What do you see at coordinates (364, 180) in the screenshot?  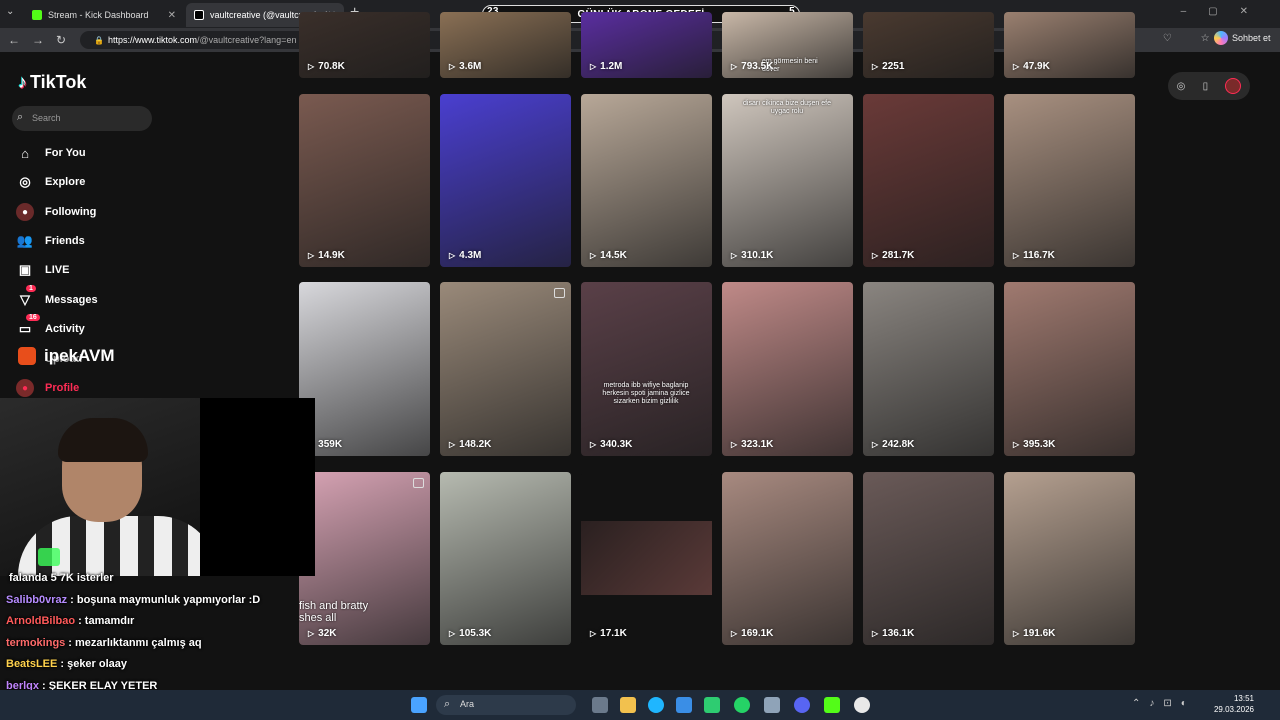 I see `video-tile: ▷ 14.9K` at bounding box center [364, 180].